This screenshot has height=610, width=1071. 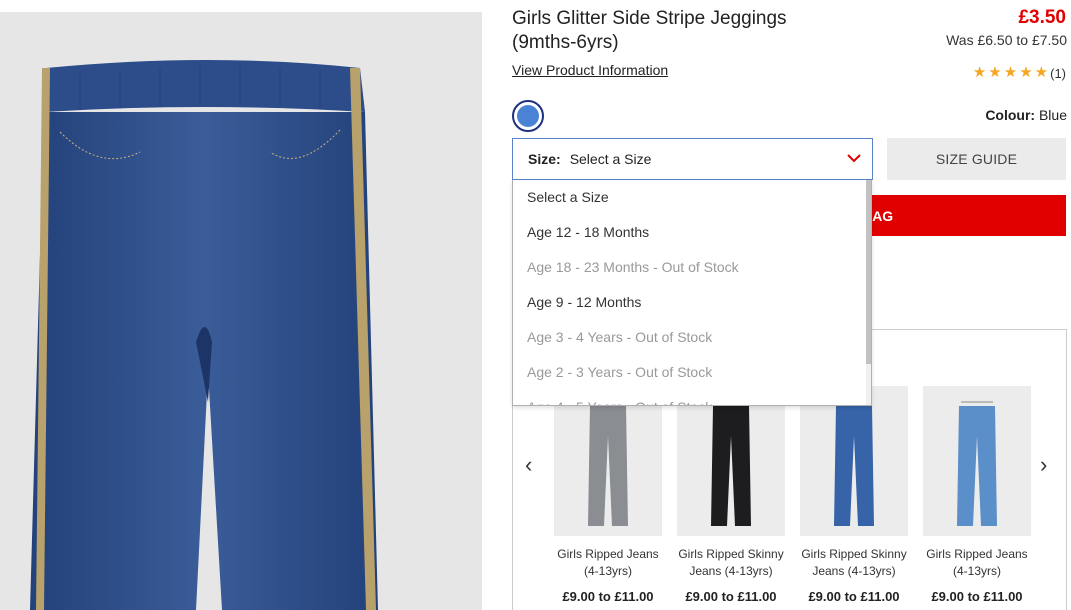 What do you see at coordinates (692, 337) in the screenshot?
I see `size-option: Age 3 - 4 Years - Out of Stock` at bounding box center [692, 337].